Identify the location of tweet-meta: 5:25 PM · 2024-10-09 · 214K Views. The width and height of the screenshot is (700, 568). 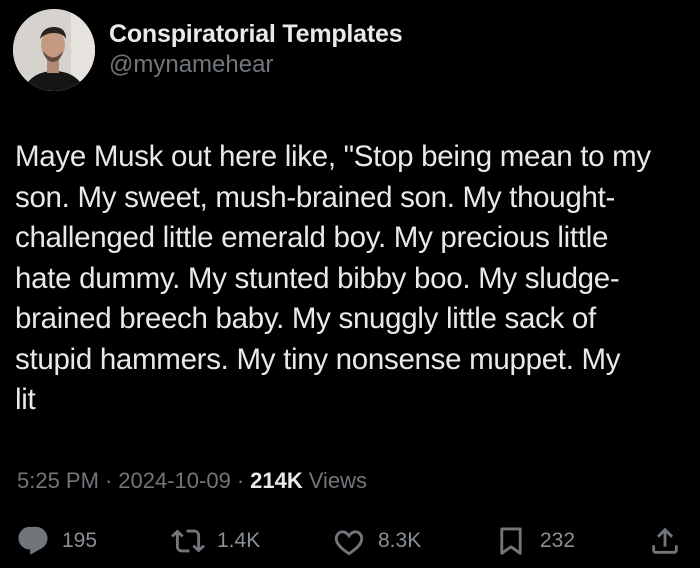
(192, 481).